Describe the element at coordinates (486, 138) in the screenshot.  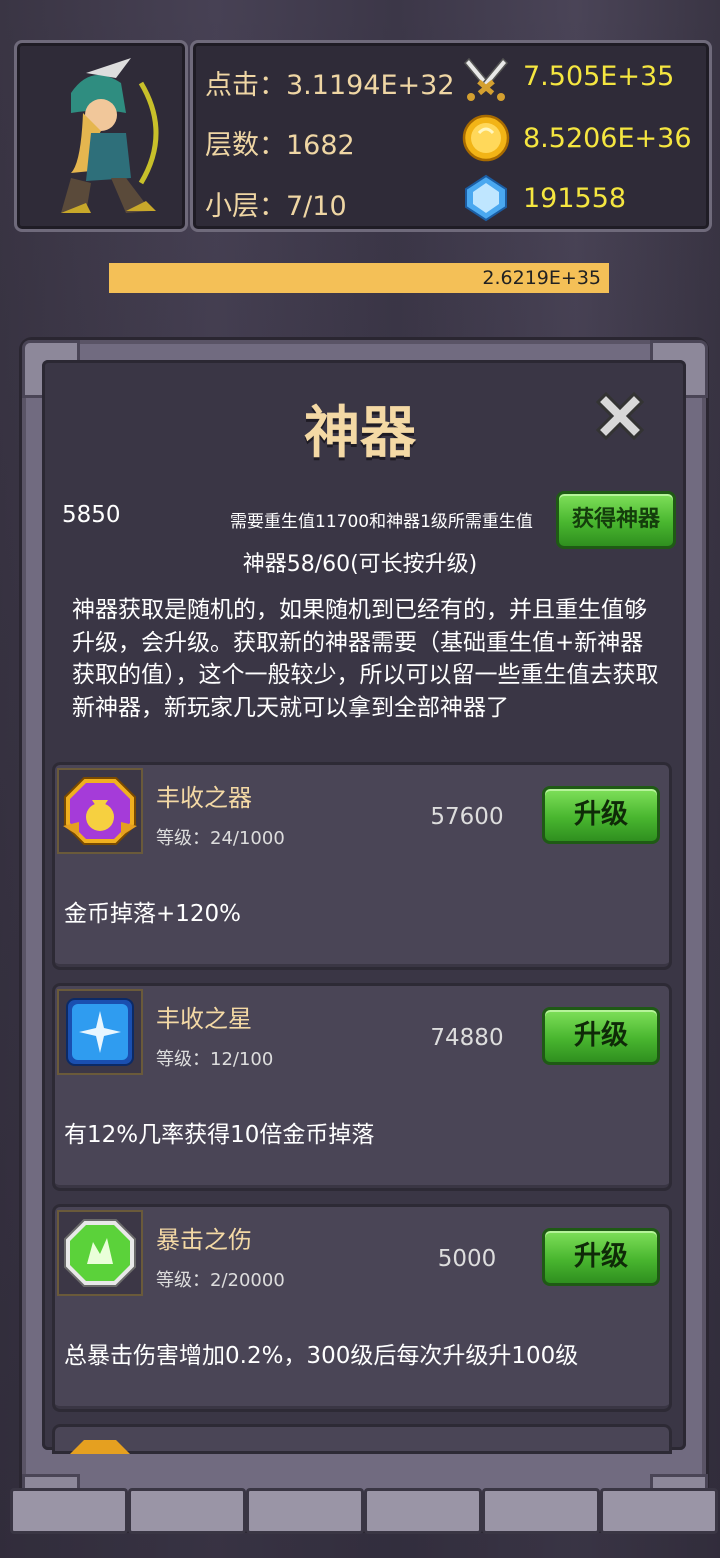
I see `gold-coin-icon` at that location.